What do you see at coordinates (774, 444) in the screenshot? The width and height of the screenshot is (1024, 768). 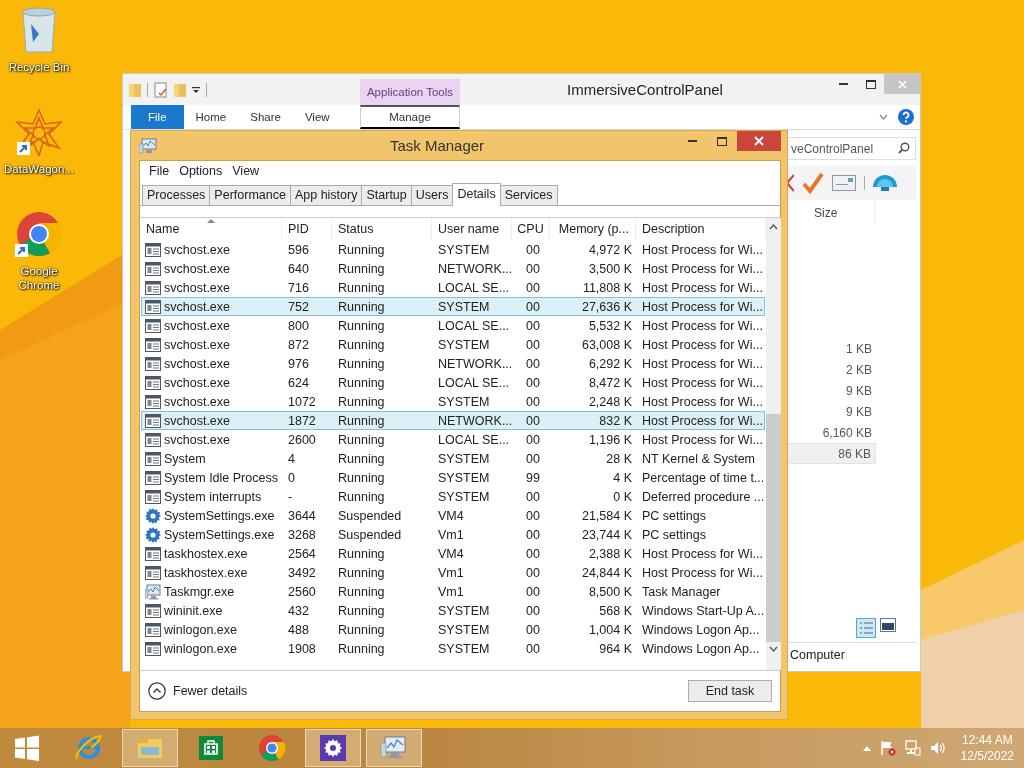 I see `scrollbar` at bounding box center [774, 444].